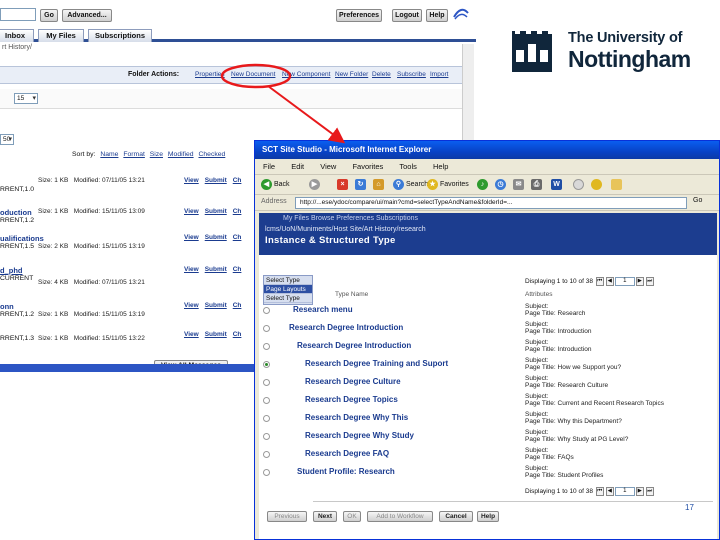  I want to click on item-name: Research Degree Why Study, so click(359, 435).